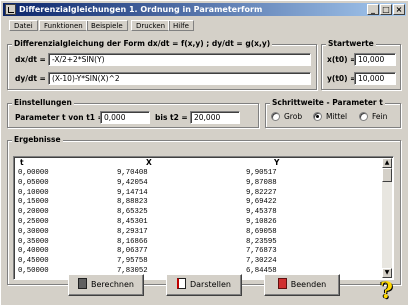 This screenshot has height=306, width=409. I want to click on dx-label: dx/dt =, so click(30, 59).